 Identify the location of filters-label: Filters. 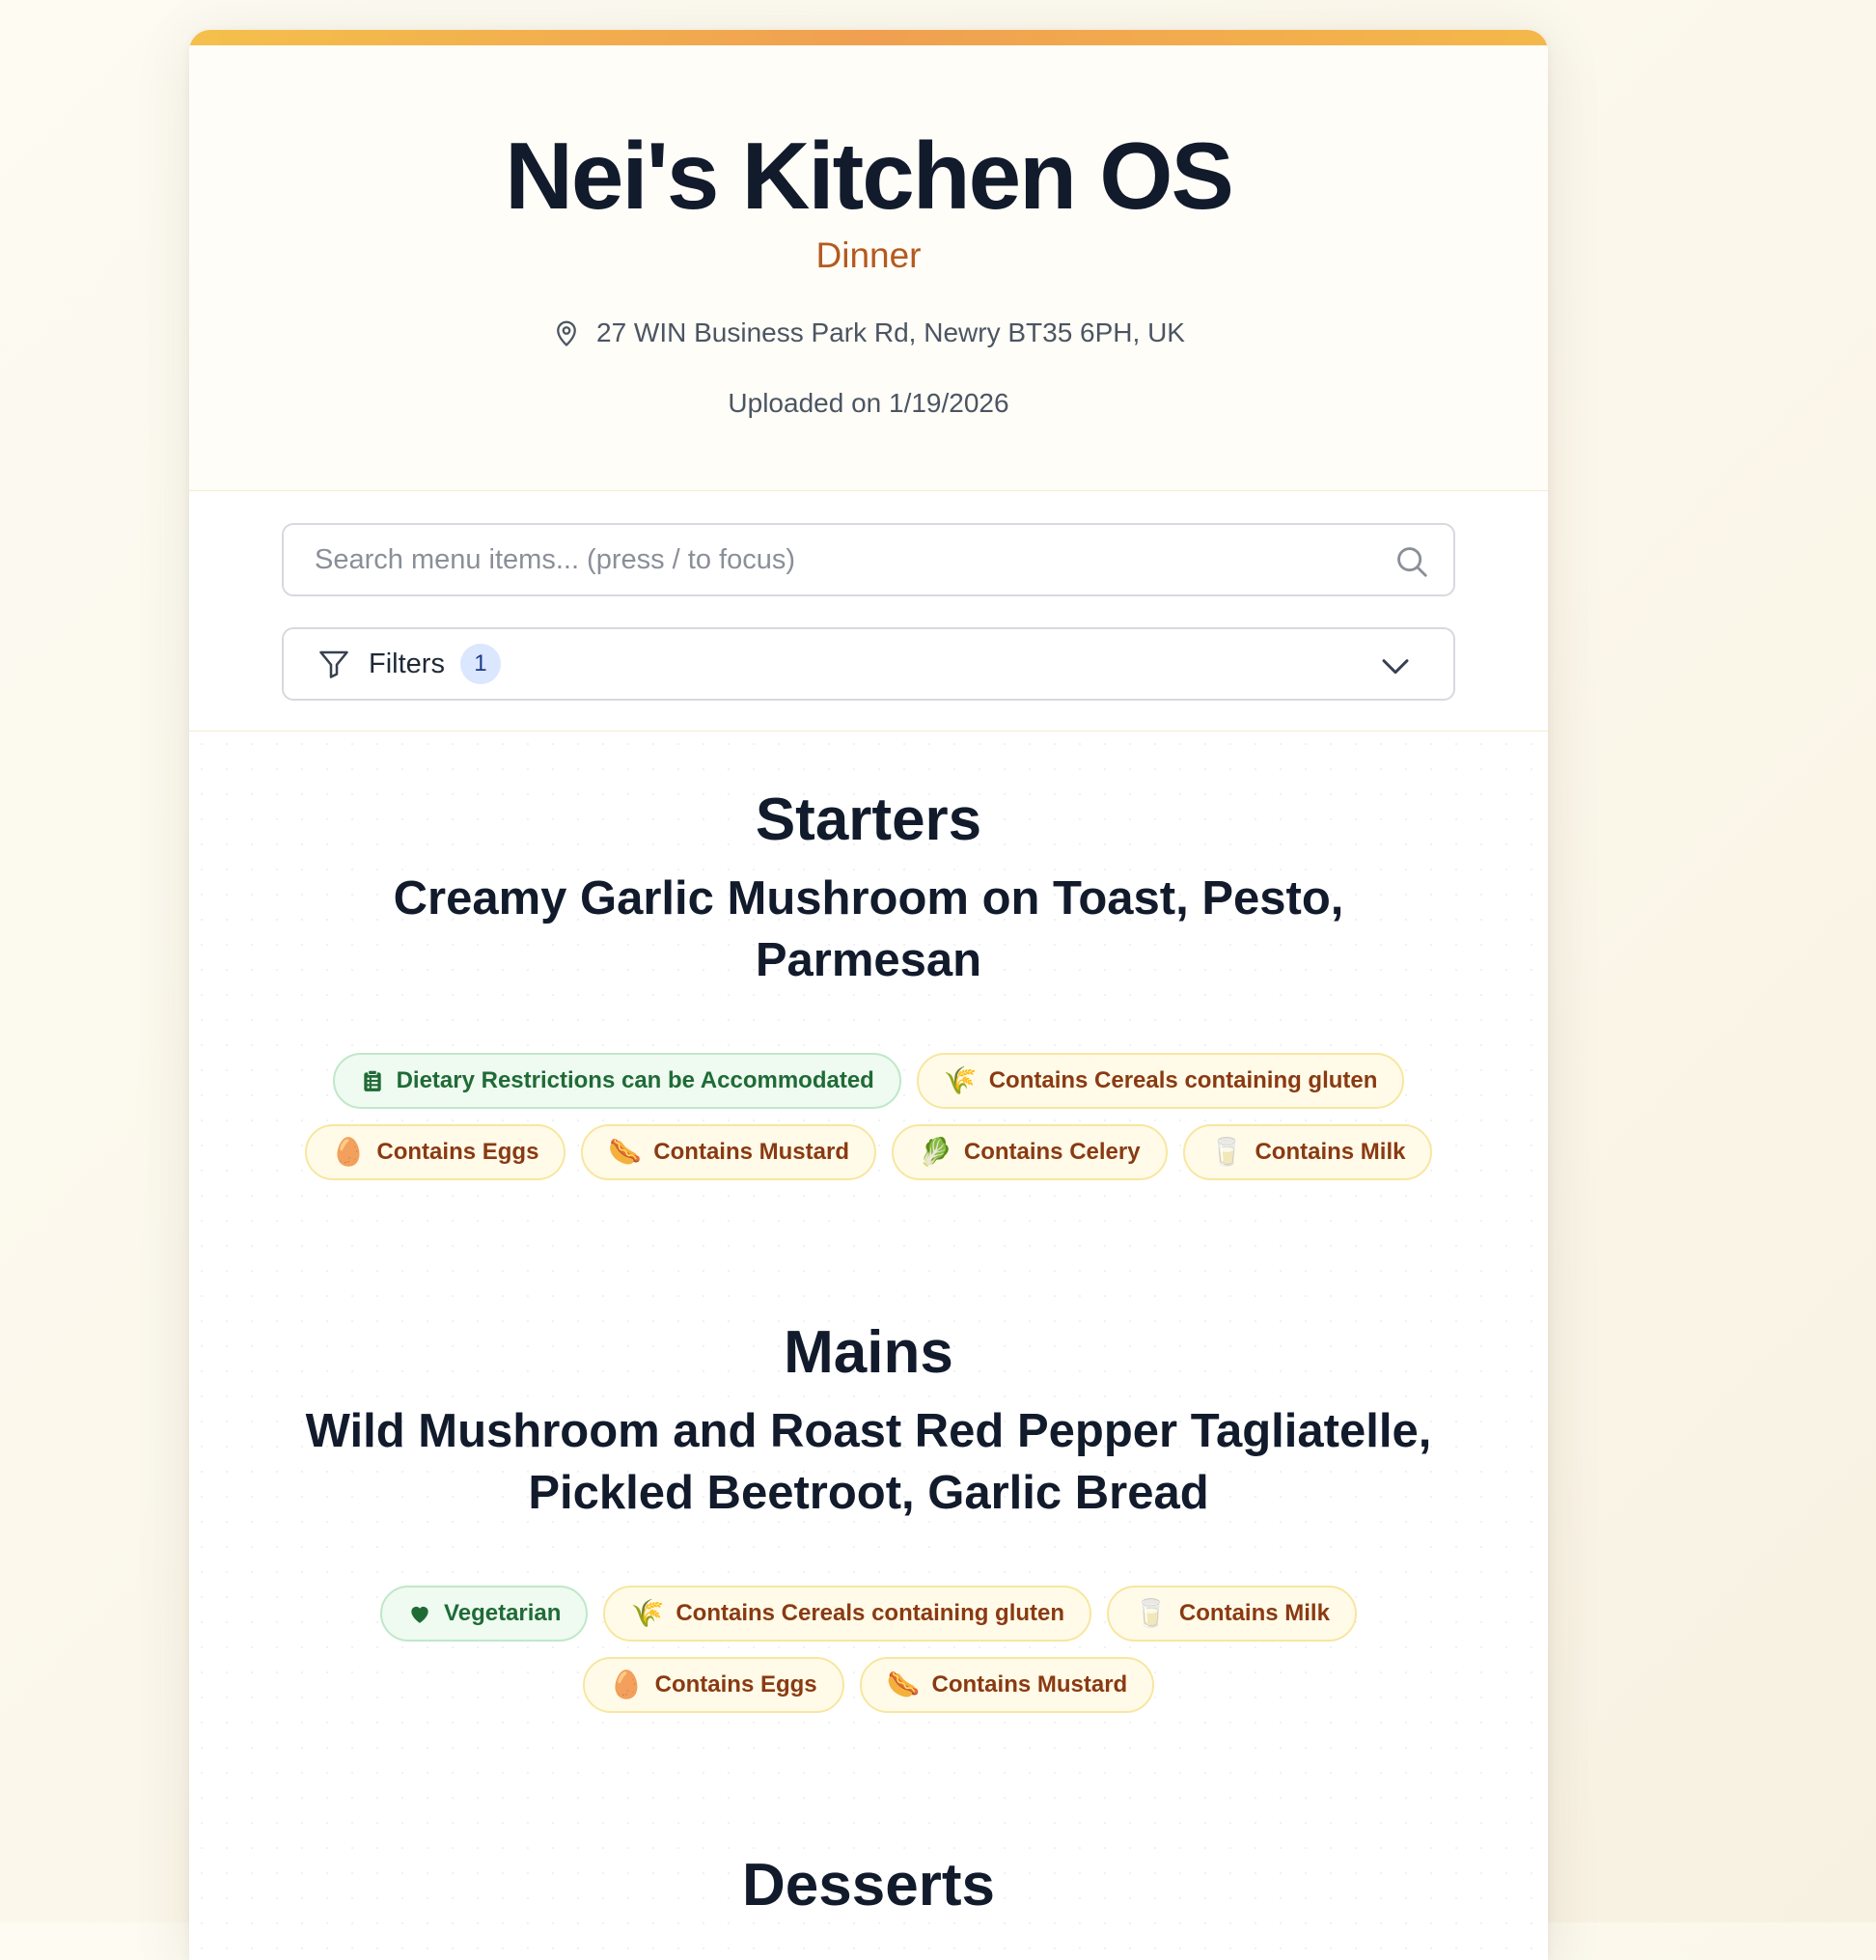
(407, 663).